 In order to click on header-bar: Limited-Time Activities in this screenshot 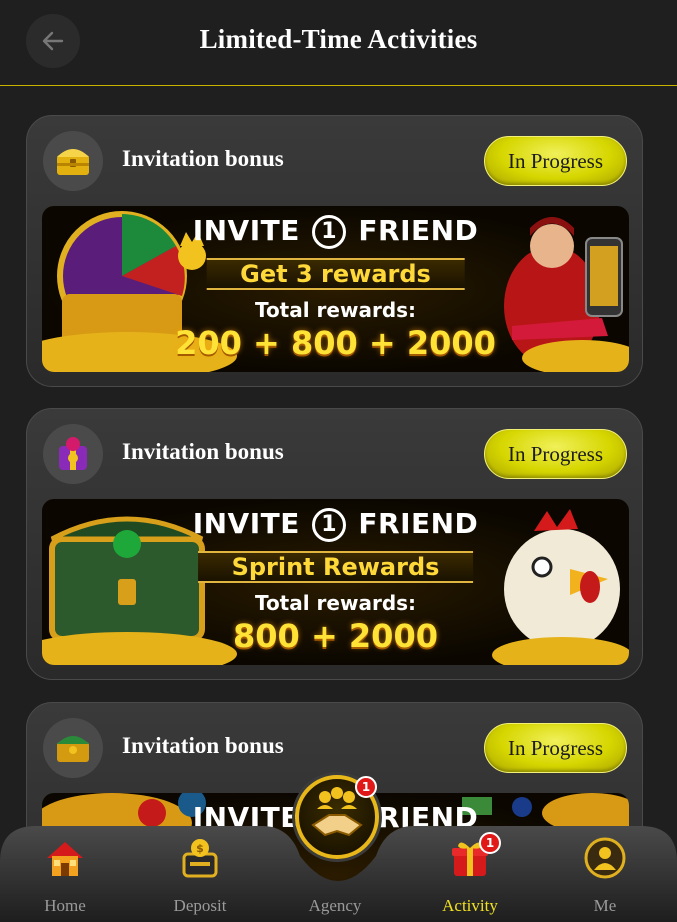, I will do `click(338, 43)`.